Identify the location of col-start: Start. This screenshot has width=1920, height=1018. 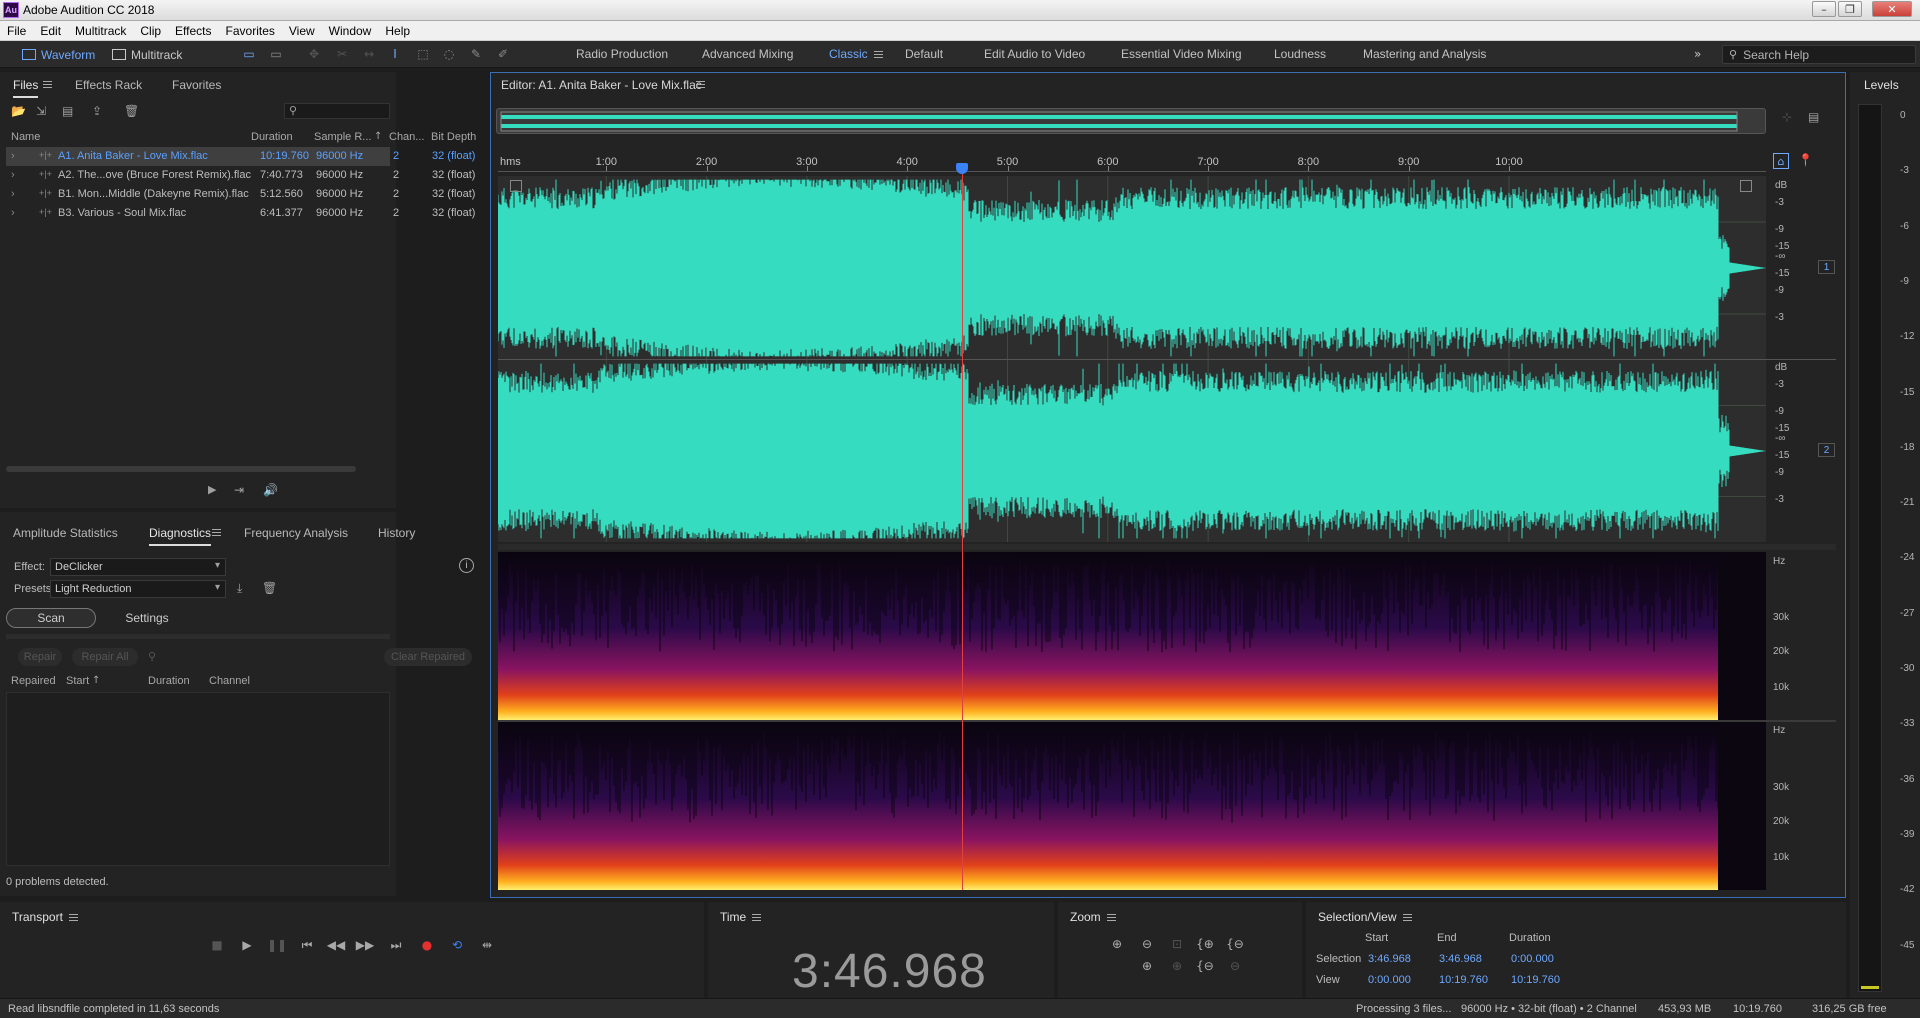
(77, 681).